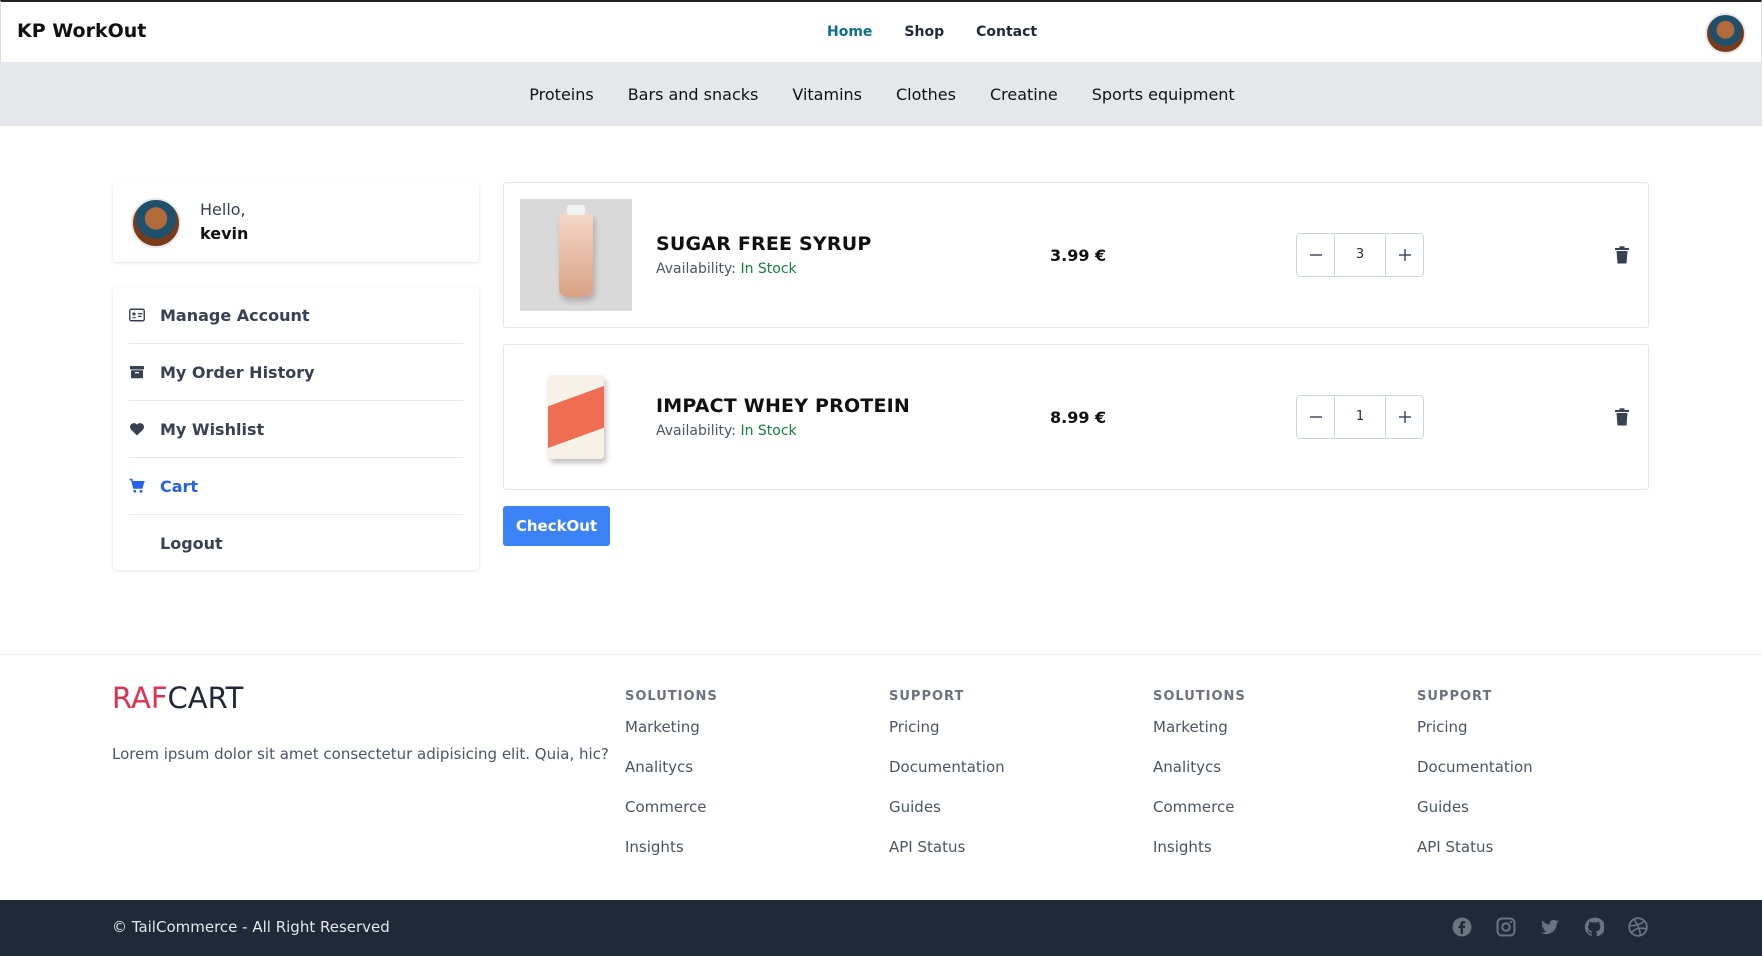 This screenshot has width=1762, height=956. I want to click on sidebar-item-label: Cart, so click(179, 486).